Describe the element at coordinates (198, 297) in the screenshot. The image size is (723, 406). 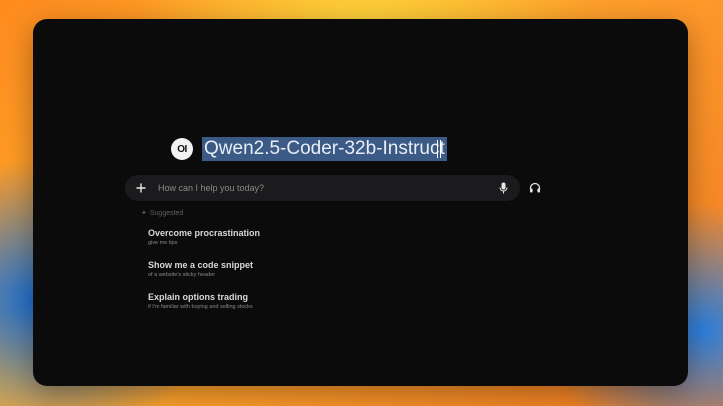
I see `suggestion-title: Explain options trading` at that location.